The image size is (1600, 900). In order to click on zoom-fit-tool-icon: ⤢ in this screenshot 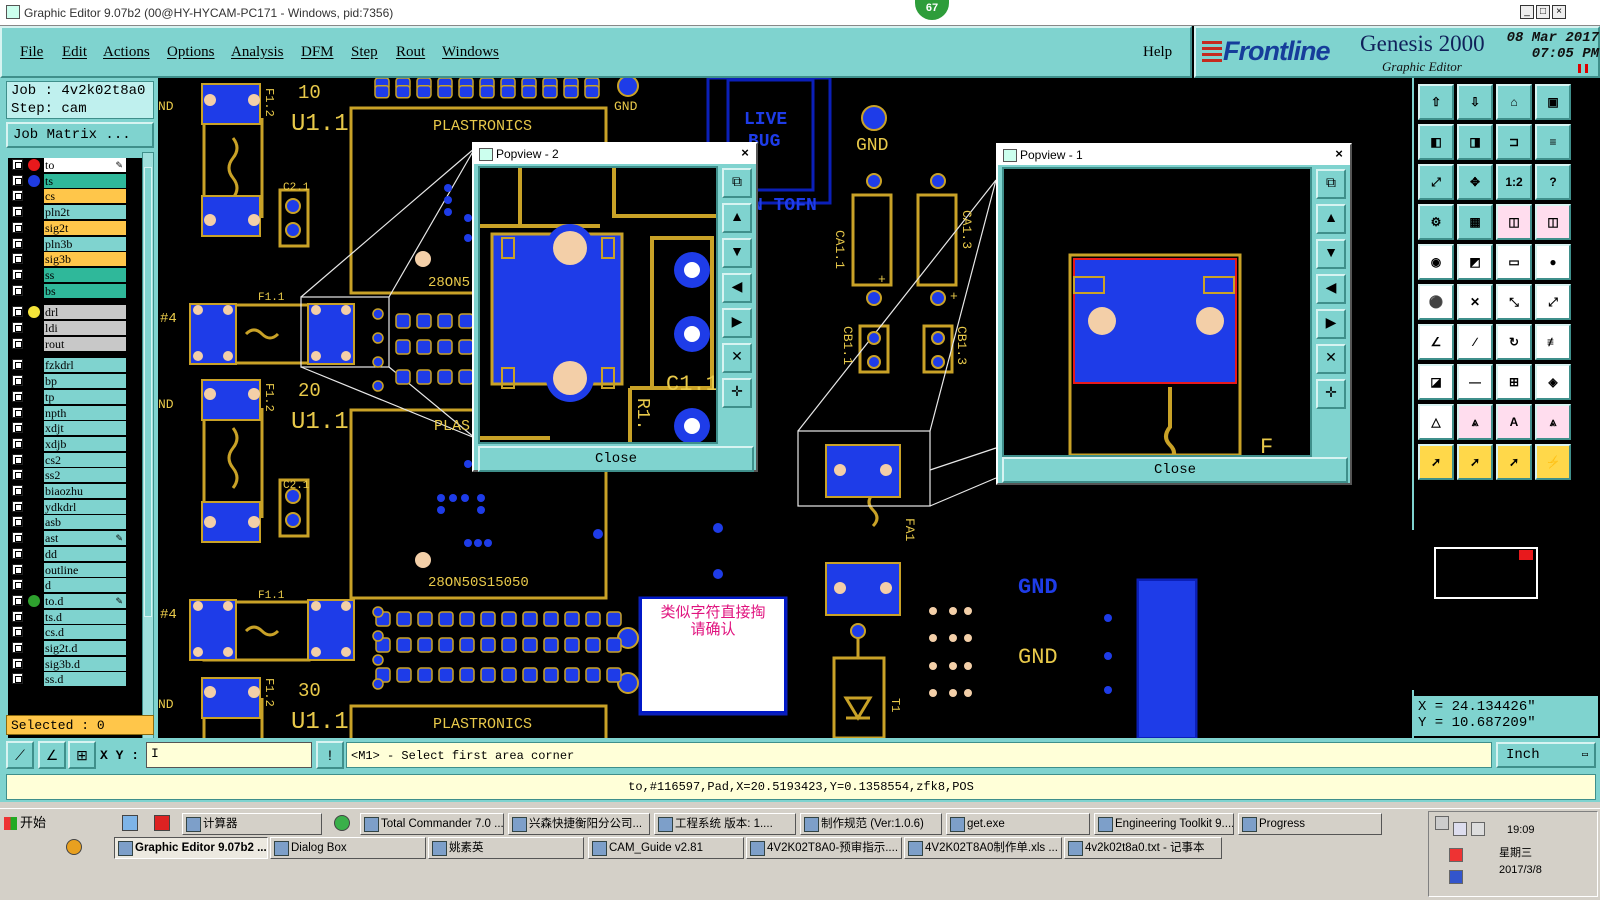, I will do `click(1436, 182)`.